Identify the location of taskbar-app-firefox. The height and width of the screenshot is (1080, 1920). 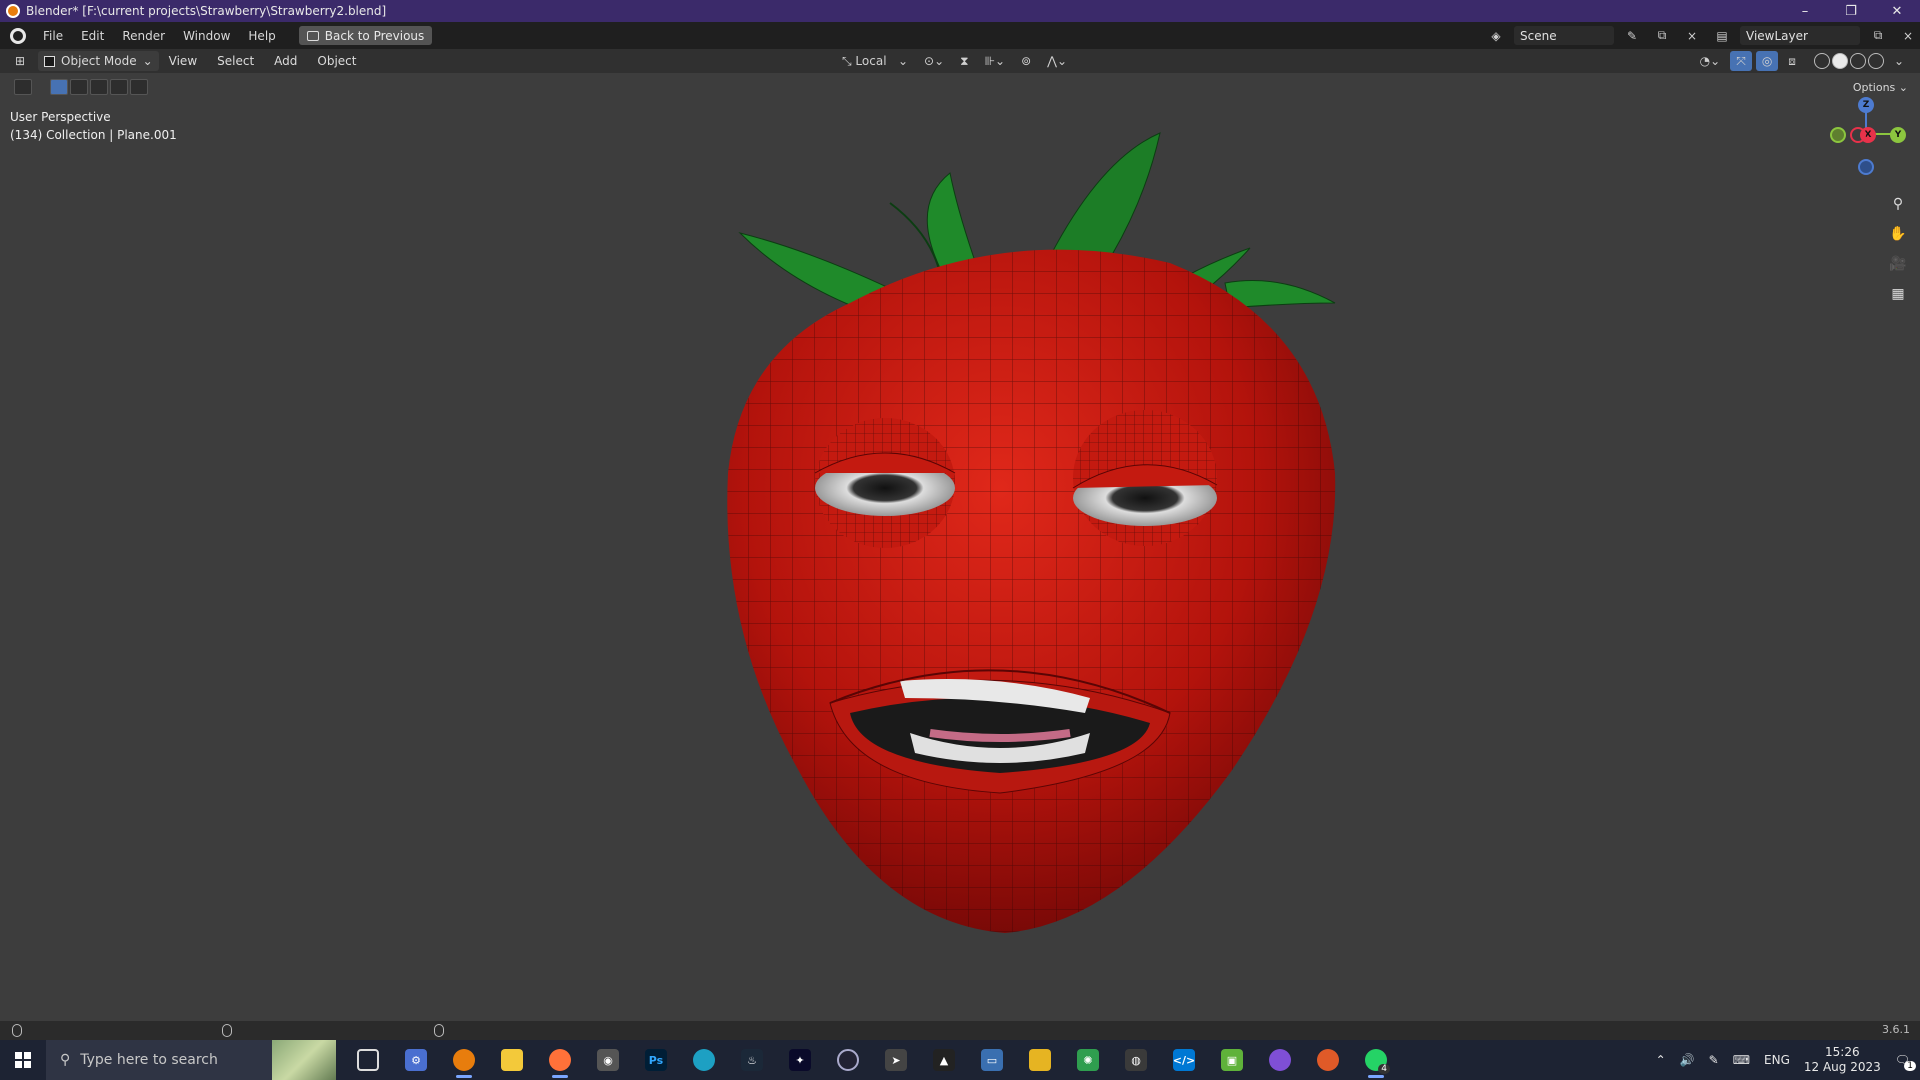
(560, 1060).